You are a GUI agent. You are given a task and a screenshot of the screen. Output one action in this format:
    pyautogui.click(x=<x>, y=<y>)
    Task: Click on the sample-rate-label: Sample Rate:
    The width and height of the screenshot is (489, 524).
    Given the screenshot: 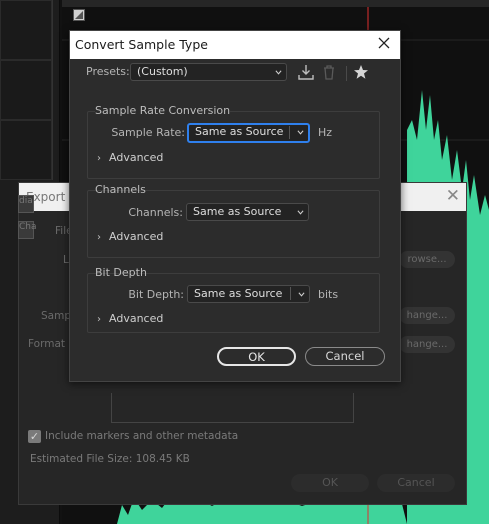 What is the action you would take?
    pyautogui.click(x=148, y=132)
    